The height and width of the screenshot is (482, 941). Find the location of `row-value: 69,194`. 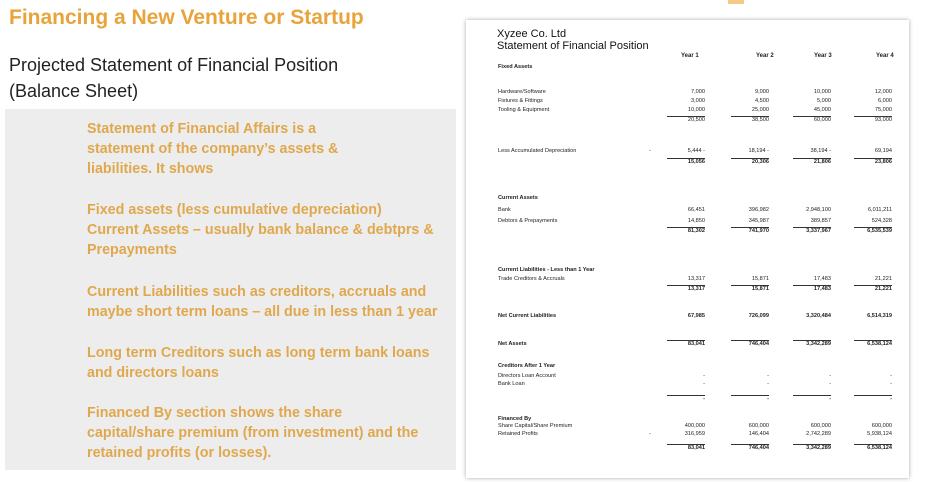

row-value: 69,194 is located at coordinates (883, 151).